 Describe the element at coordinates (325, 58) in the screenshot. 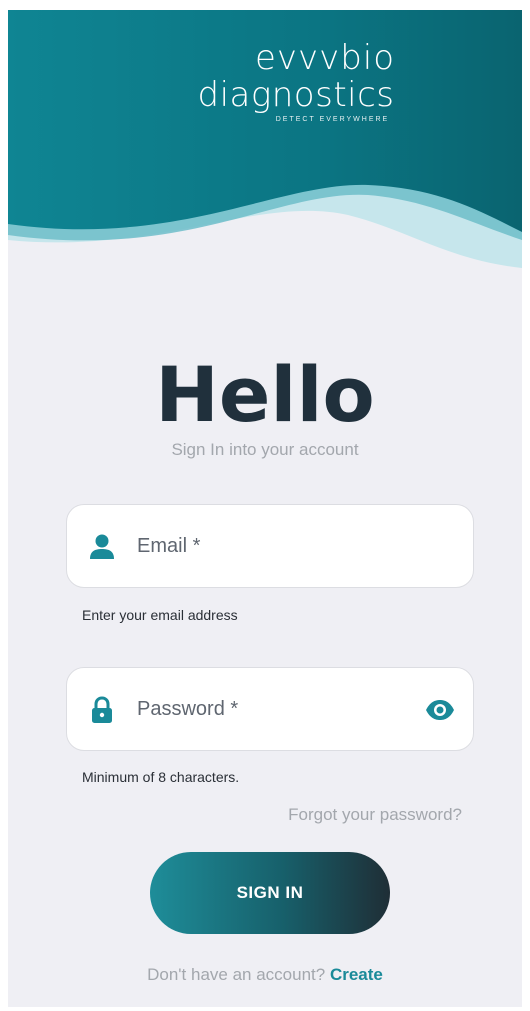

I see `logo-line-1: evvvbio` at that location.